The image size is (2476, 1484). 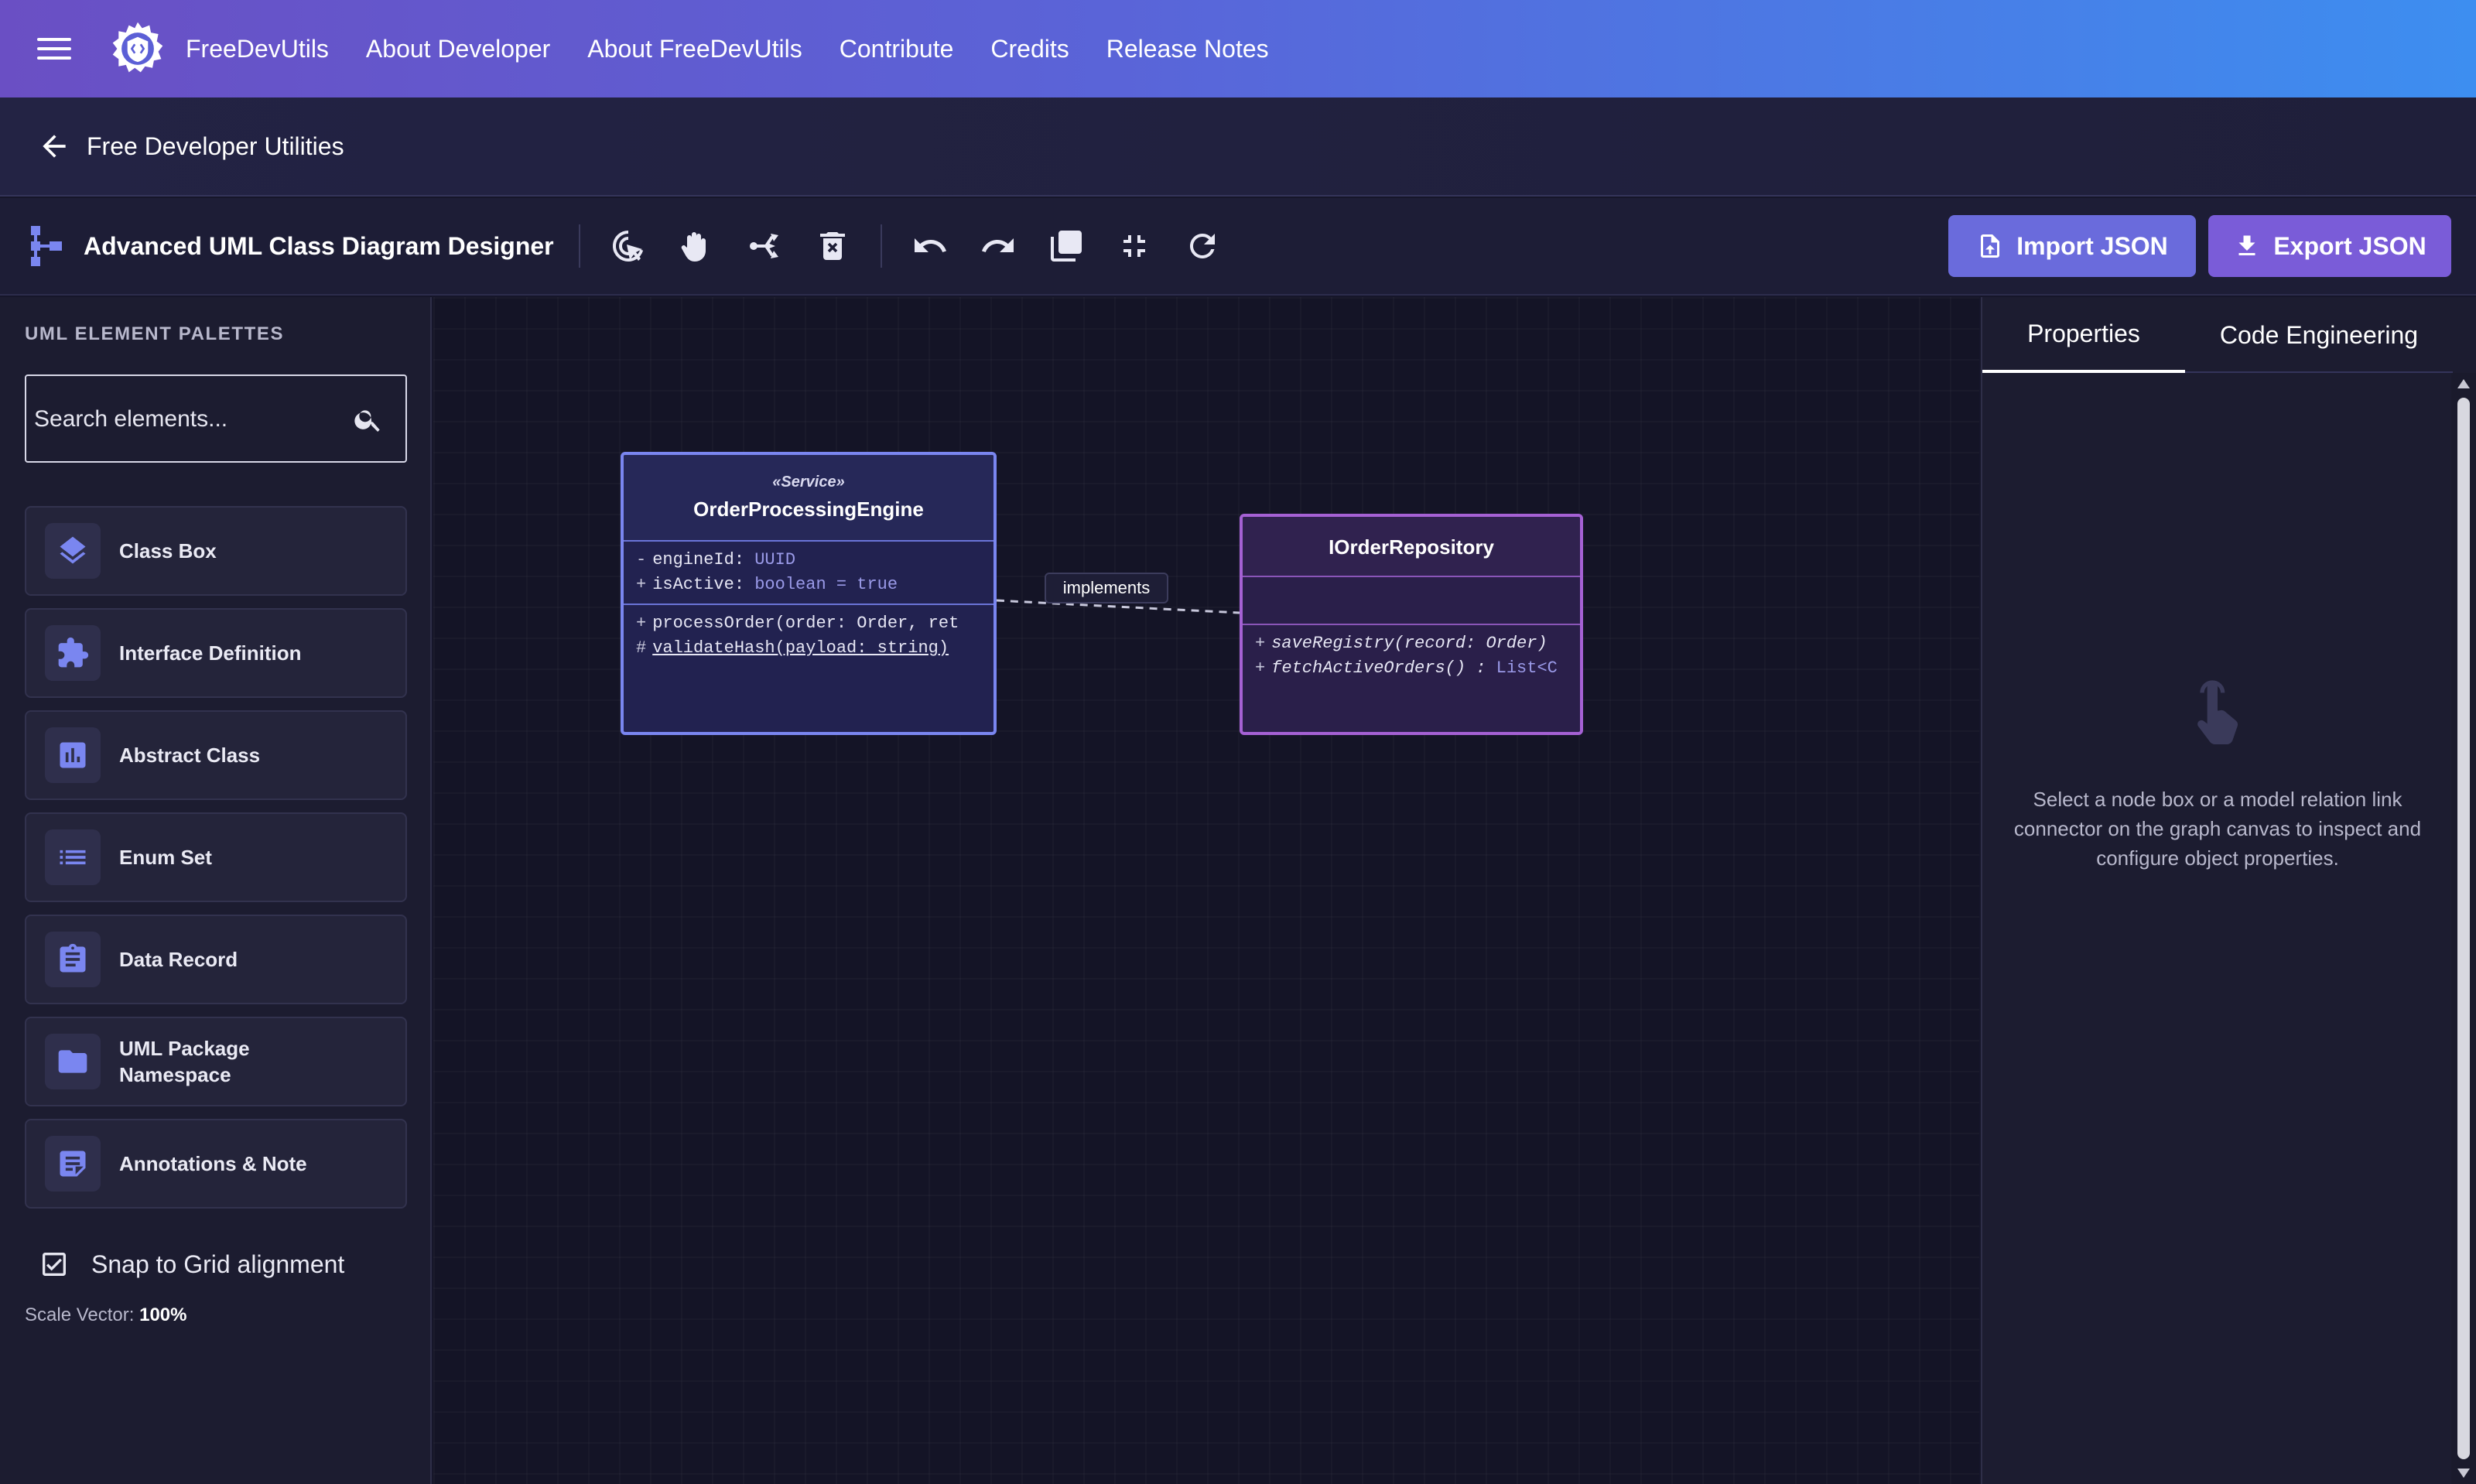 What do you see at coordinates (826, 585) in the screenshot?
I see `attribute-type: boolean = true` at bounding box center [826, 585].